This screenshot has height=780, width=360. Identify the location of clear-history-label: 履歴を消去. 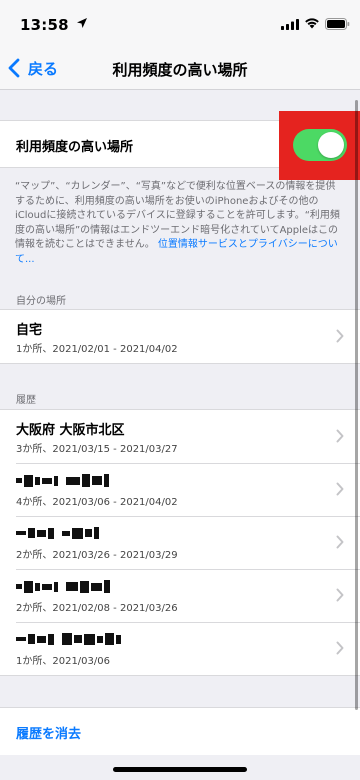
(49, 734).